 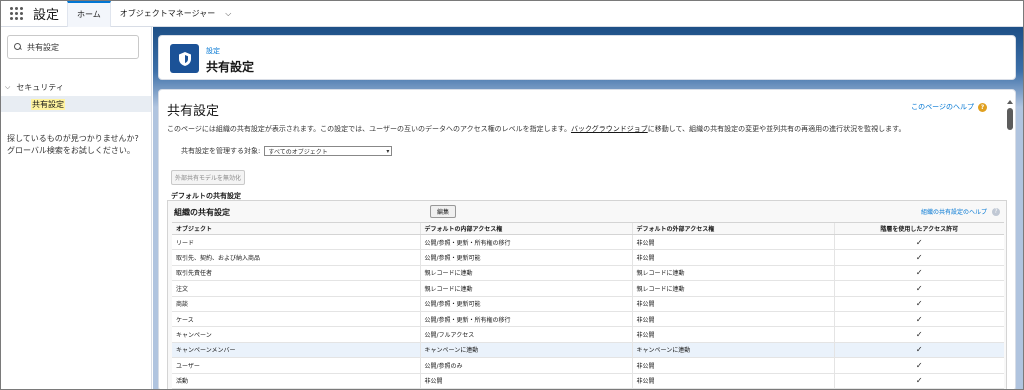 What do you see at coordinates (193, 111) in the screenshot?
I see `page-title: 共有設定` at bounding box center [193, 111].